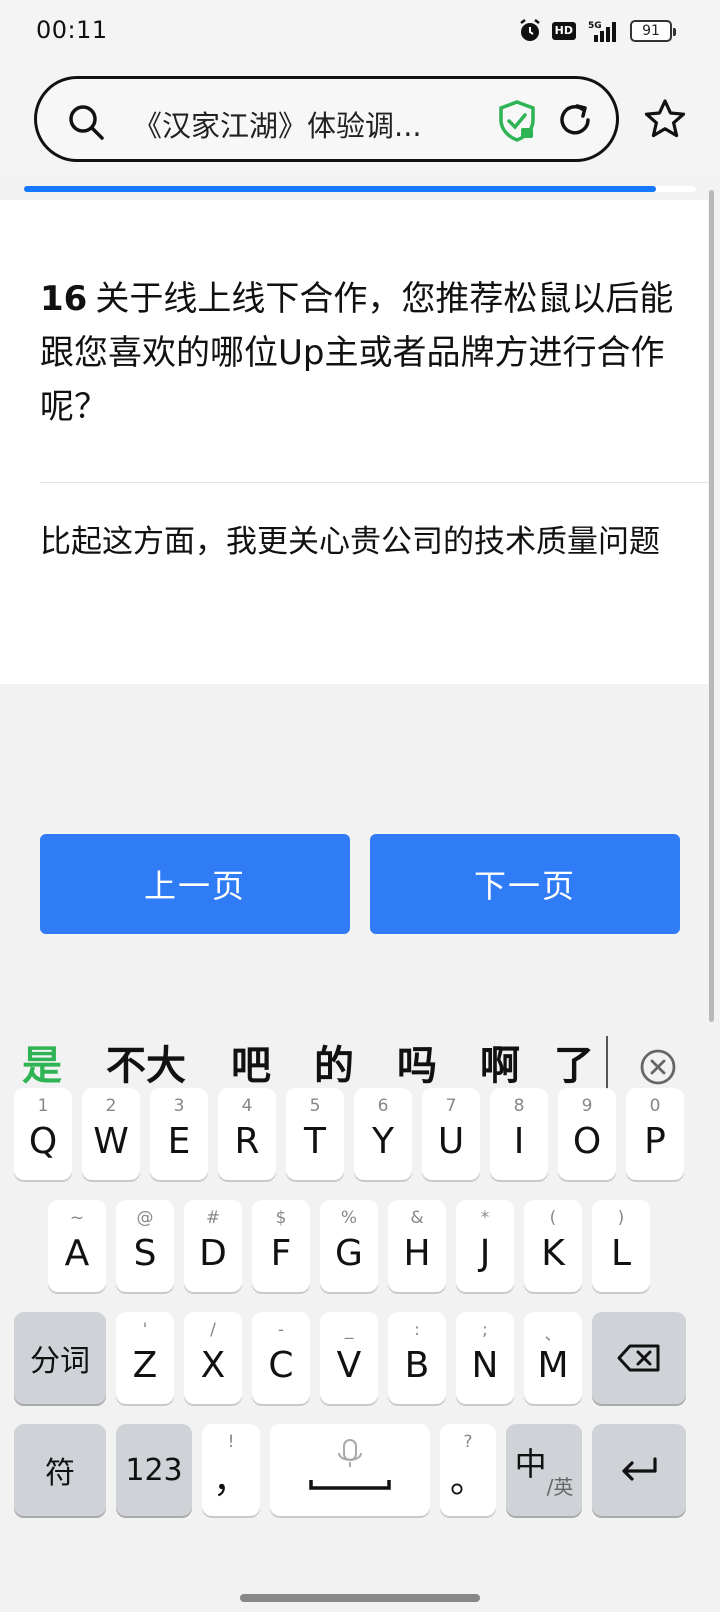 This screenshot has width=720, height=1612. Describe the element at coordinates (360, 32) in the screenshot. I see `status-bar: 00:11 HD 5G 91` at that location.